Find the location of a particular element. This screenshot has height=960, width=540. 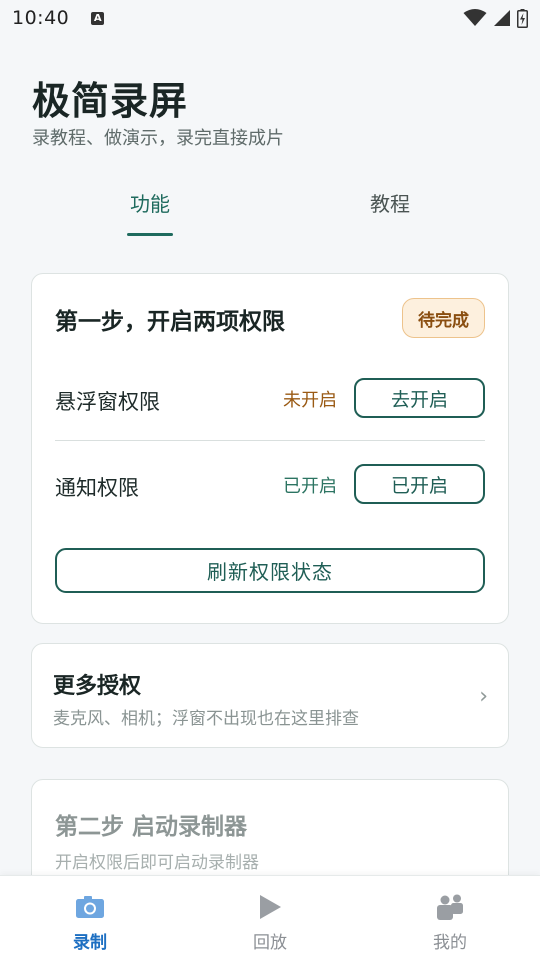

enable-overlay-button: 去开启 is located at coordinates (419, 398).